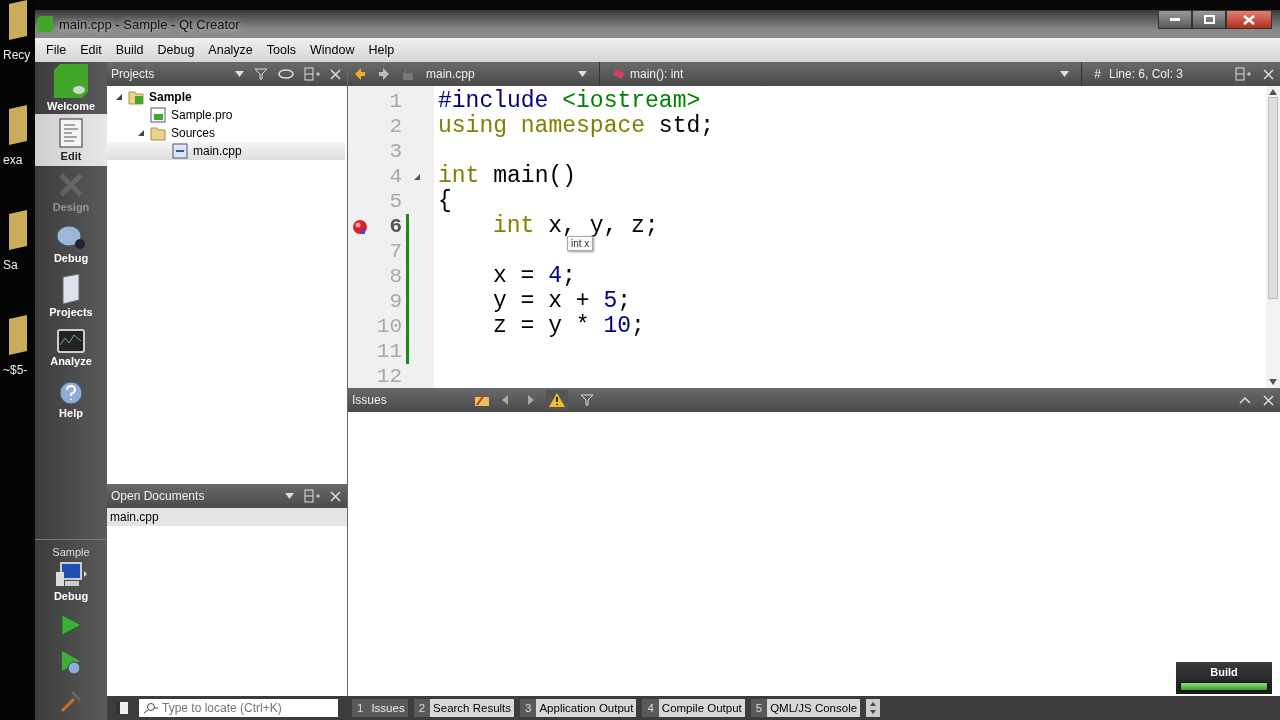 This screenshot has width=1280, height=720. Describe the element at coordinates (873, 708) in the screenshot. I see `stepper-icon` at that location.